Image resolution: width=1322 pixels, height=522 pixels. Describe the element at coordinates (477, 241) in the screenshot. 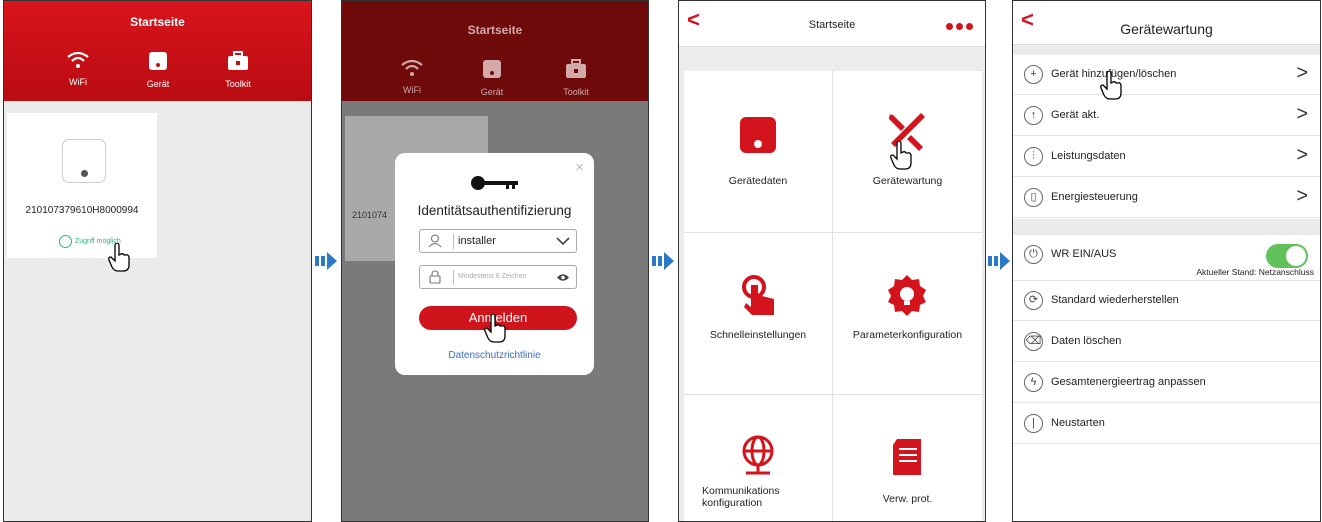

I see `user-value: installer` at that location.